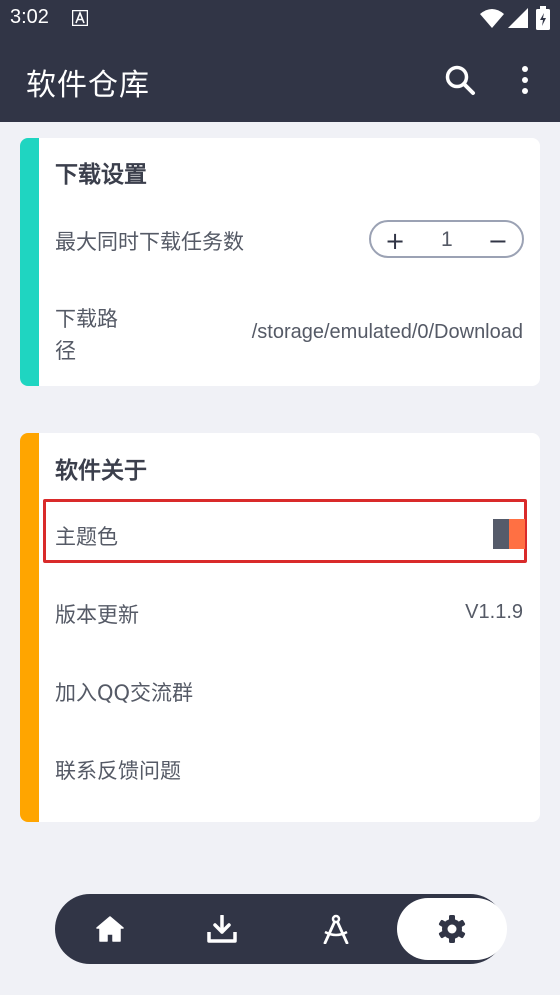 This screenshot has width=560, height=995. Describe the element at coordinates (501, 534) in the screenshot. I see `theme-primary-swatch` at that location.